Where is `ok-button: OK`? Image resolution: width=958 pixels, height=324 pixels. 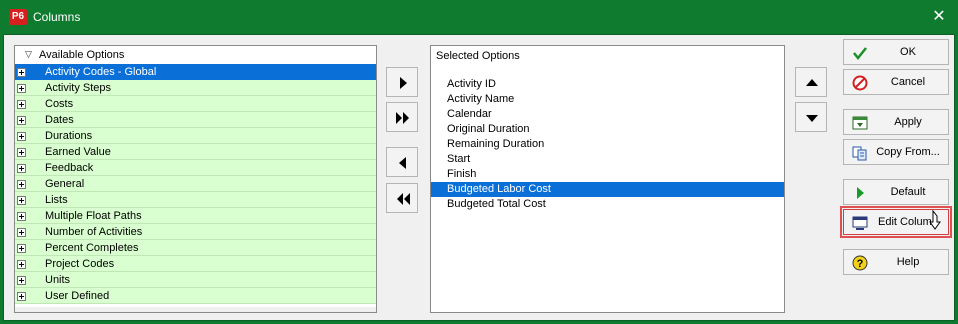 ok-button: OK is located at coordinates (896, 52).